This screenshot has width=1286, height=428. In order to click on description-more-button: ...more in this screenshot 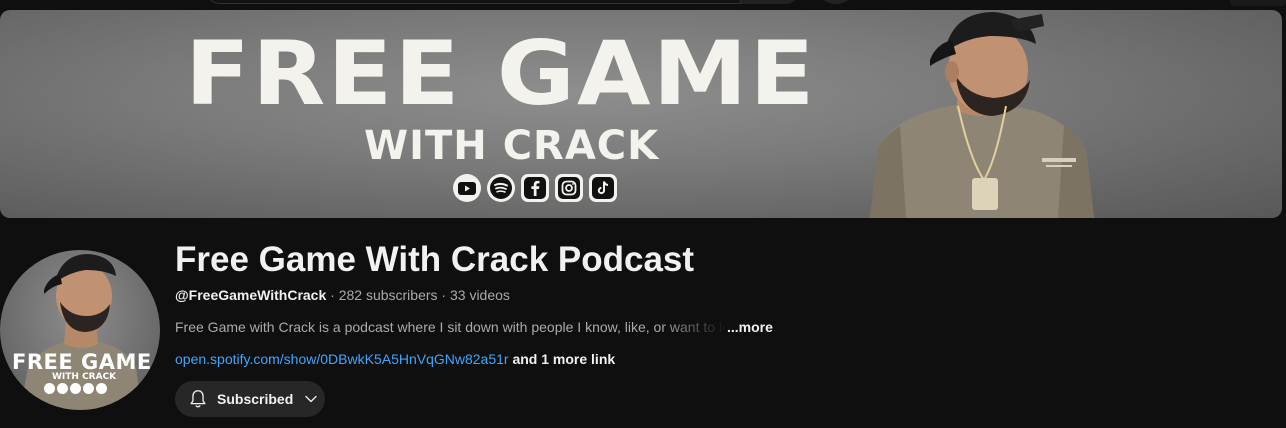, I will do `click(750, 327)`.